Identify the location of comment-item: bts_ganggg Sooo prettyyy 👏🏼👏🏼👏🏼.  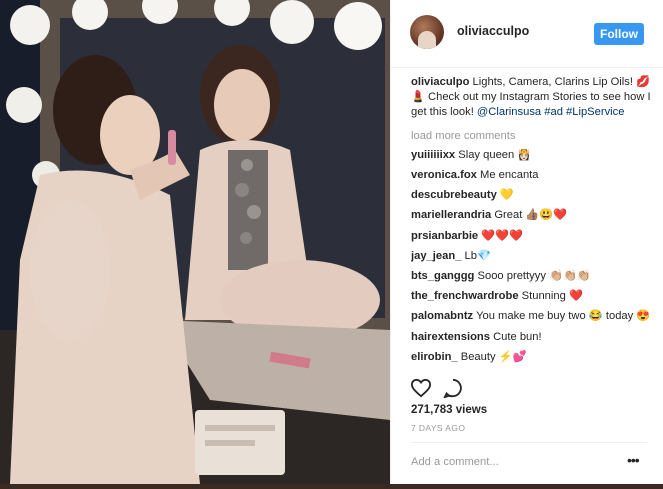
(533, 276).